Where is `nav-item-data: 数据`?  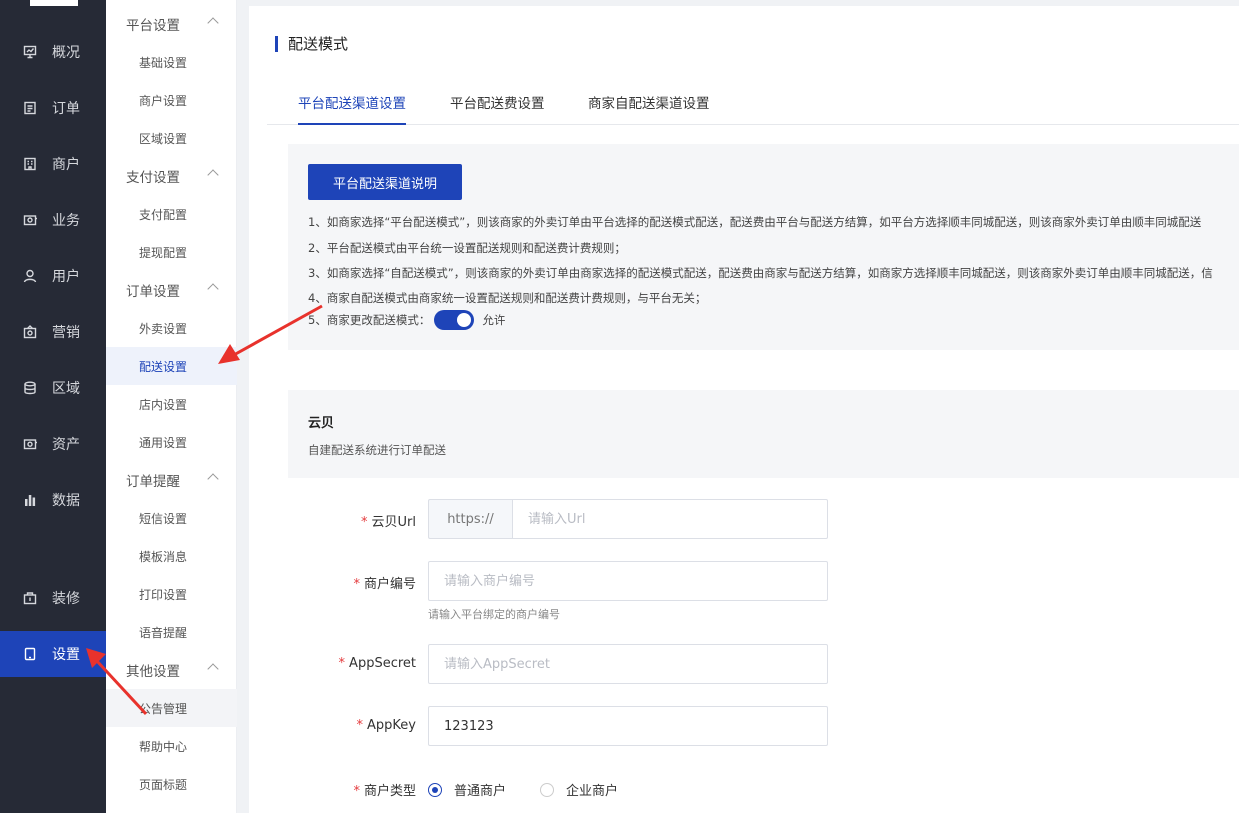
nav-item-data: 数据 is located at coordinates (53, 500).